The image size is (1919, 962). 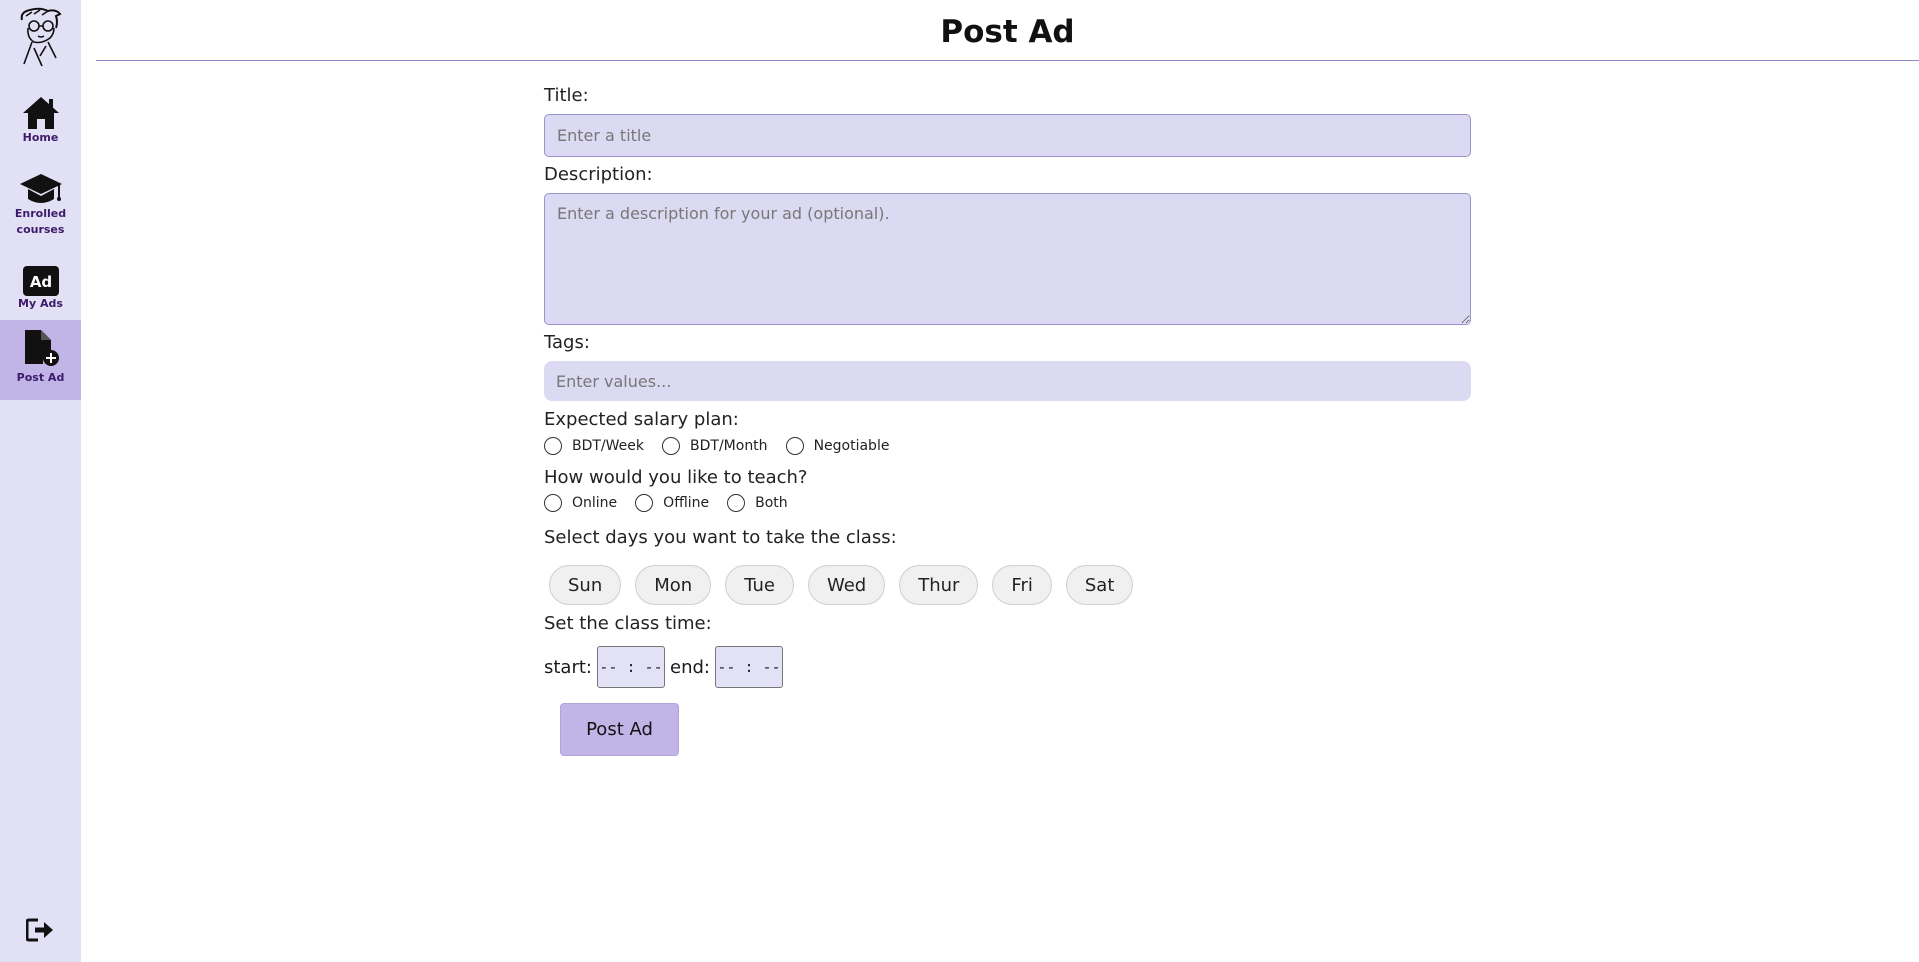 I want to click on title-label: Title:, so click(x=566, y=95).